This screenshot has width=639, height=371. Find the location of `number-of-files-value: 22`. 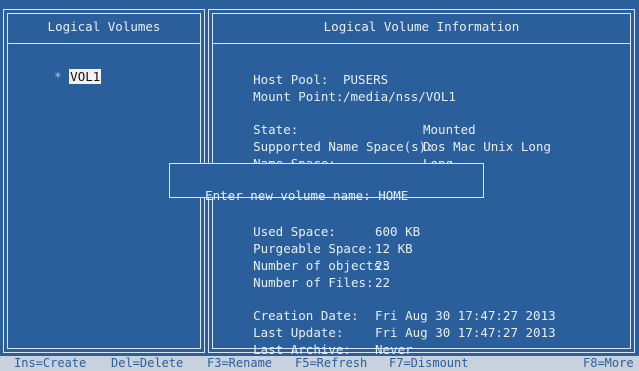

number-of-files-value: 22 is located at coordinates (383, 282).